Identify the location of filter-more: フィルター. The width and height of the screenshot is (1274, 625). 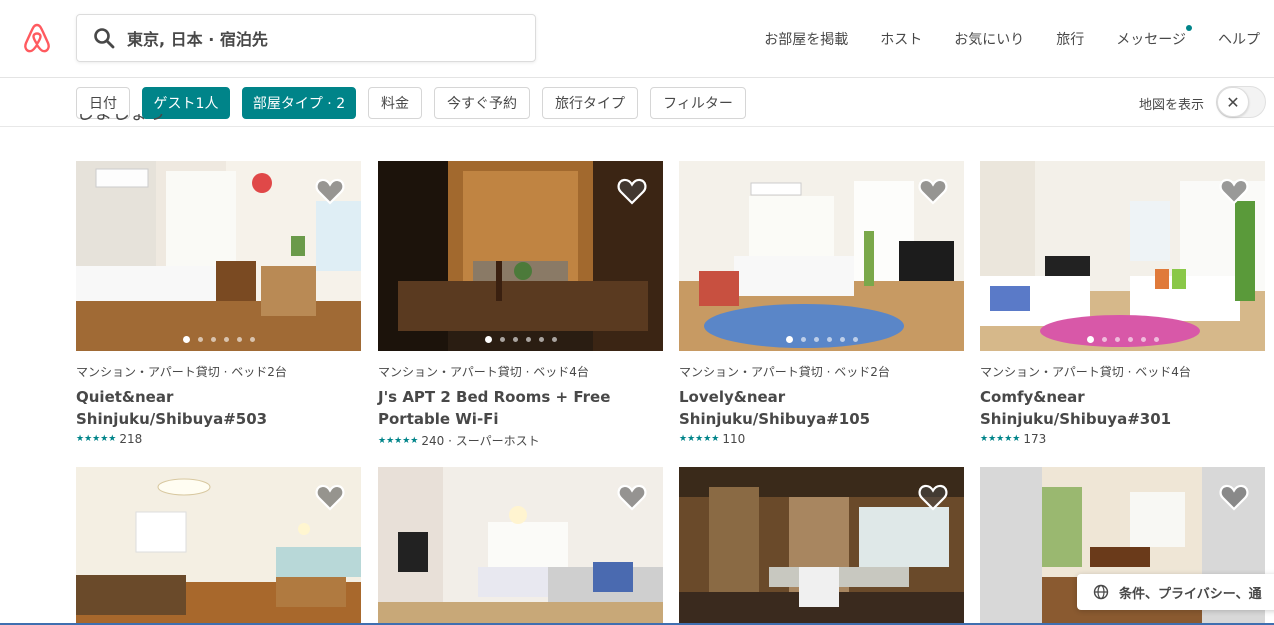
(698, 103).